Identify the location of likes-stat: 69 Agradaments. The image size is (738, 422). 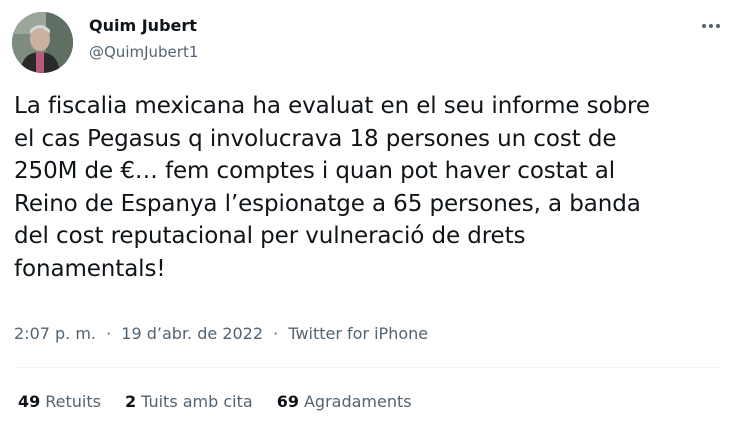
(344, 402).